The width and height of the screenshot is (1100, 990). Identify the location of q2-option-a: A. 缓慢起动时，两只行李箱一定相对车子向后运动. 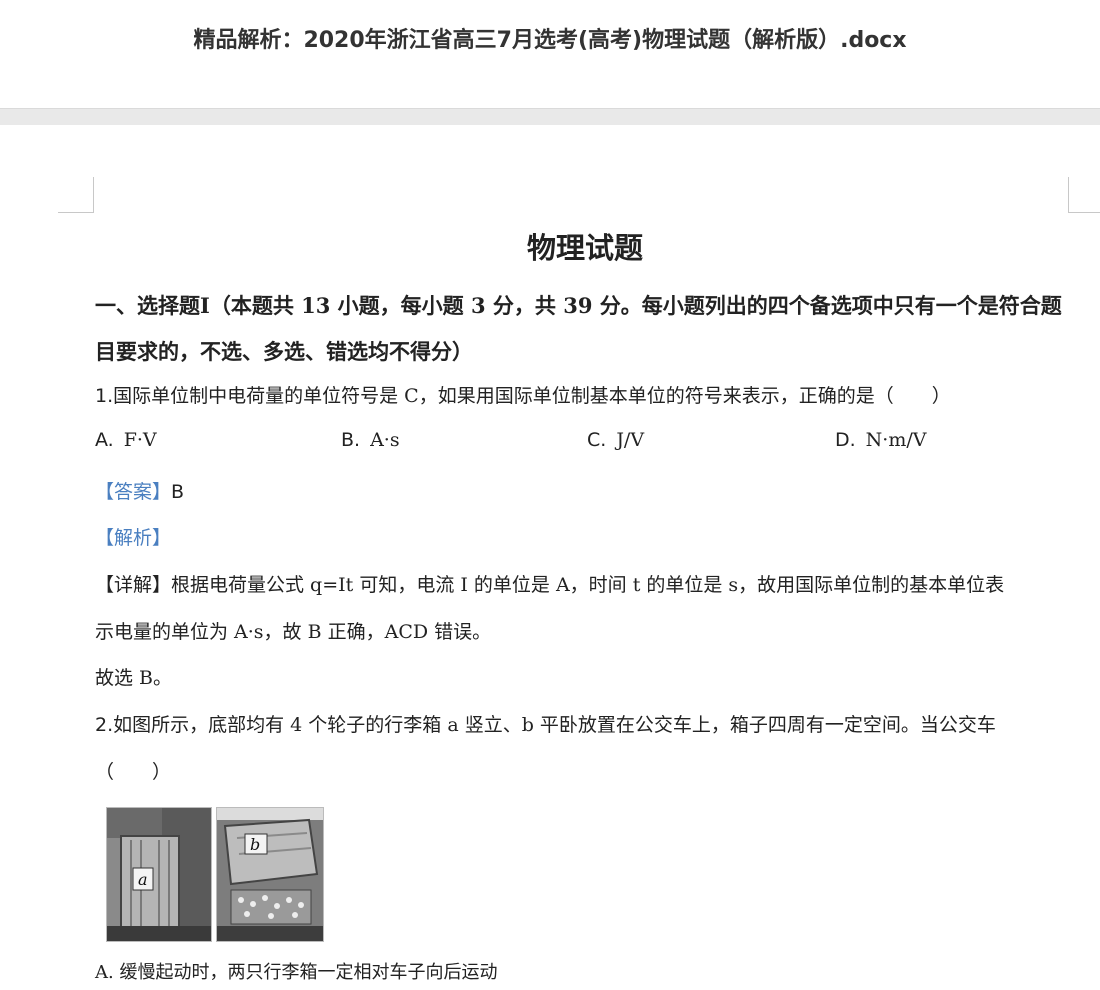
(296, 972).